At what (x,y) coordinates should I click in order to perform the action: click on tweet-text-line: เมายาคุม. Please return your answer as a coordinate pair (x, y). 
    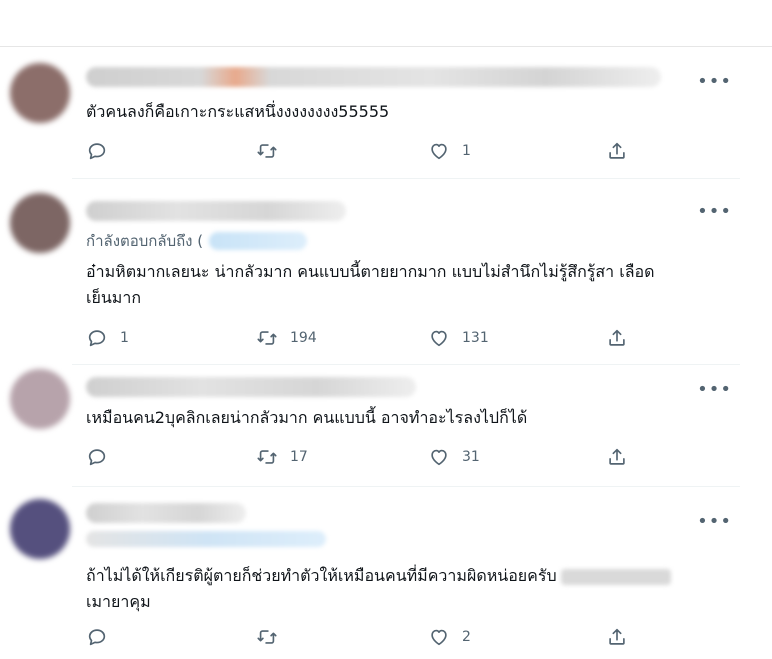
    Looking at the image, I should click on (118, 601).